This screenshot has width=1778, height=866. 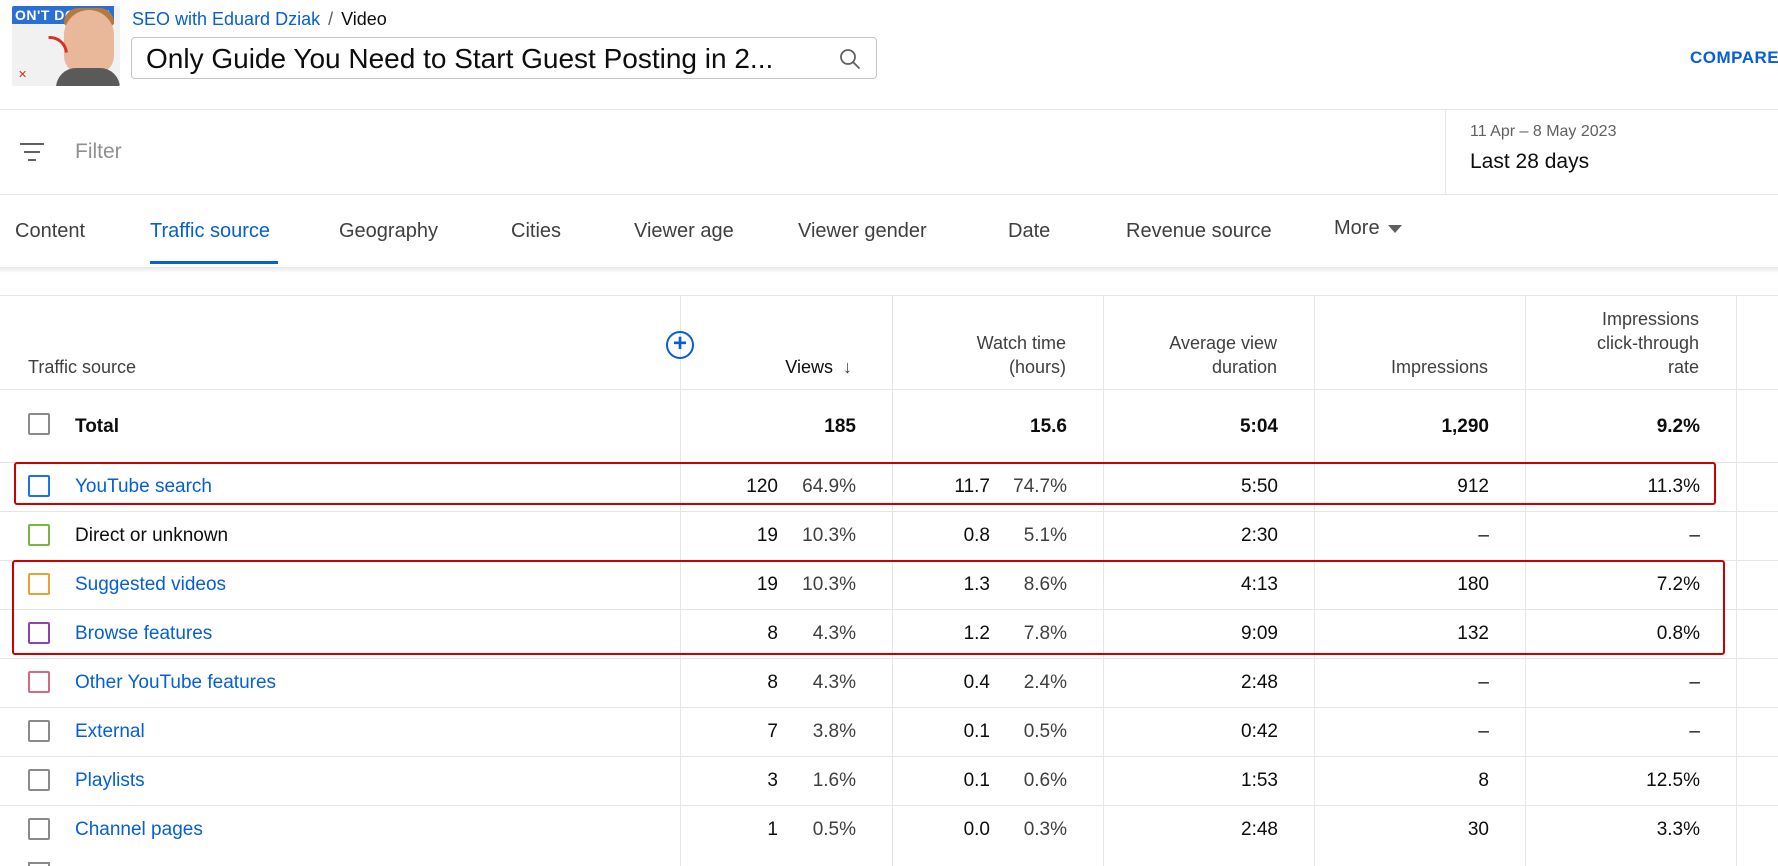 What do you see at coordinates (889, 683) in the screenshot?
I see `table-row-other-youtube-features: Other YouTube features 8 4.3% 0.4 2.4% 2:48 – –` at bounding box center [889, 683].